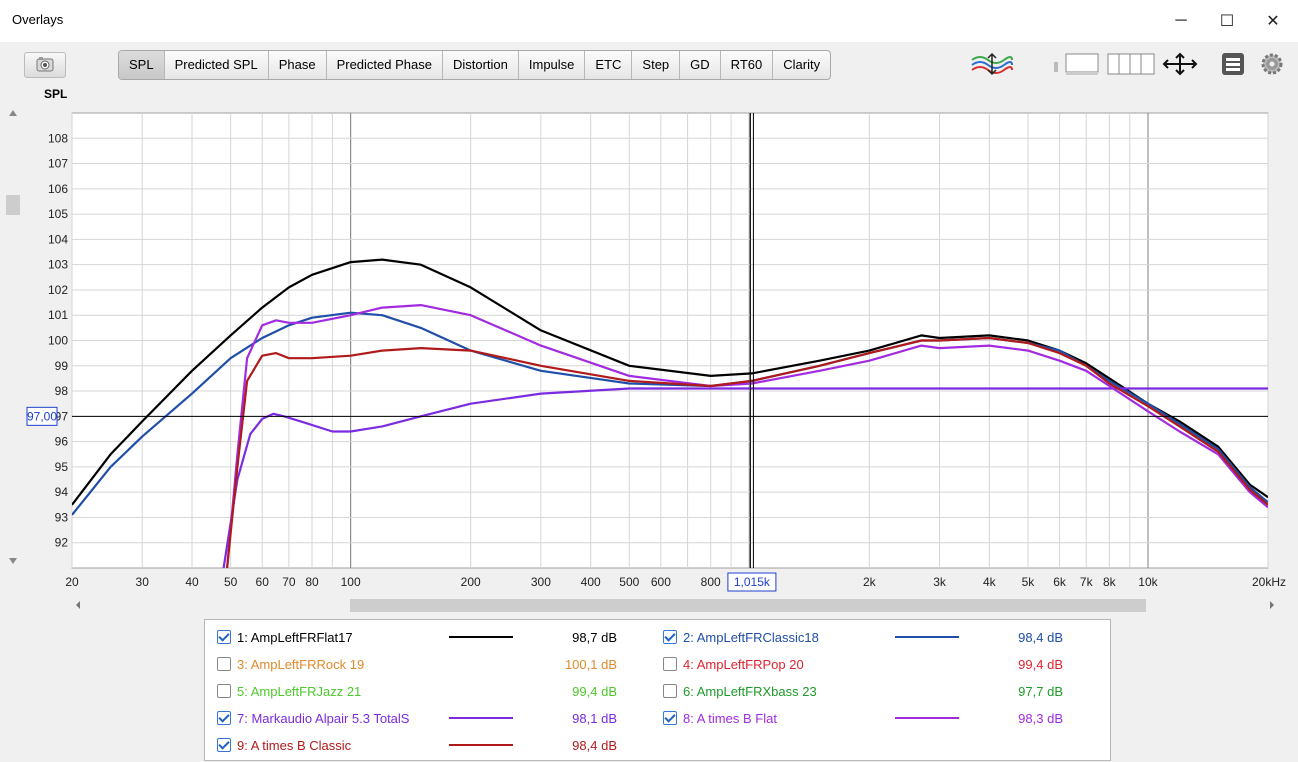  Describe the element at coordinates (58, 239) in the screenshot. I see `y-tick-label: 104` at that location.